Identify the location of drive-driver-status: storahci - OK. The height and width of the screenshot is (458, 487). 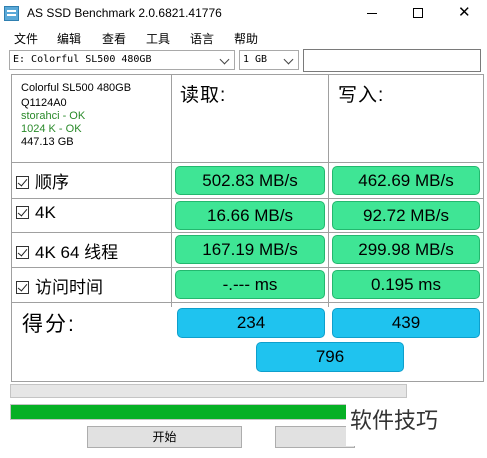
(53, 116).